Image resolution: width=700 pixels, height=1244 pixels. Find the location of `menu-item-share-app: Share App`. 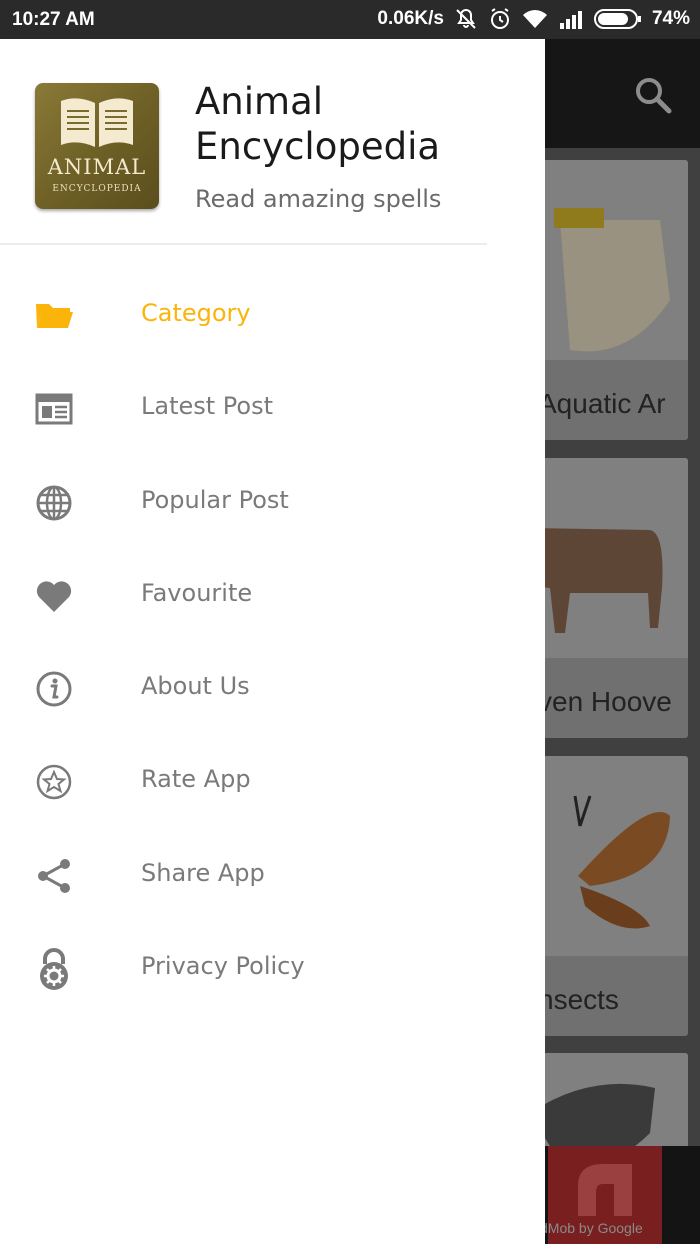

menu-item-share-app: Share App is located at coordinates (272, 875).